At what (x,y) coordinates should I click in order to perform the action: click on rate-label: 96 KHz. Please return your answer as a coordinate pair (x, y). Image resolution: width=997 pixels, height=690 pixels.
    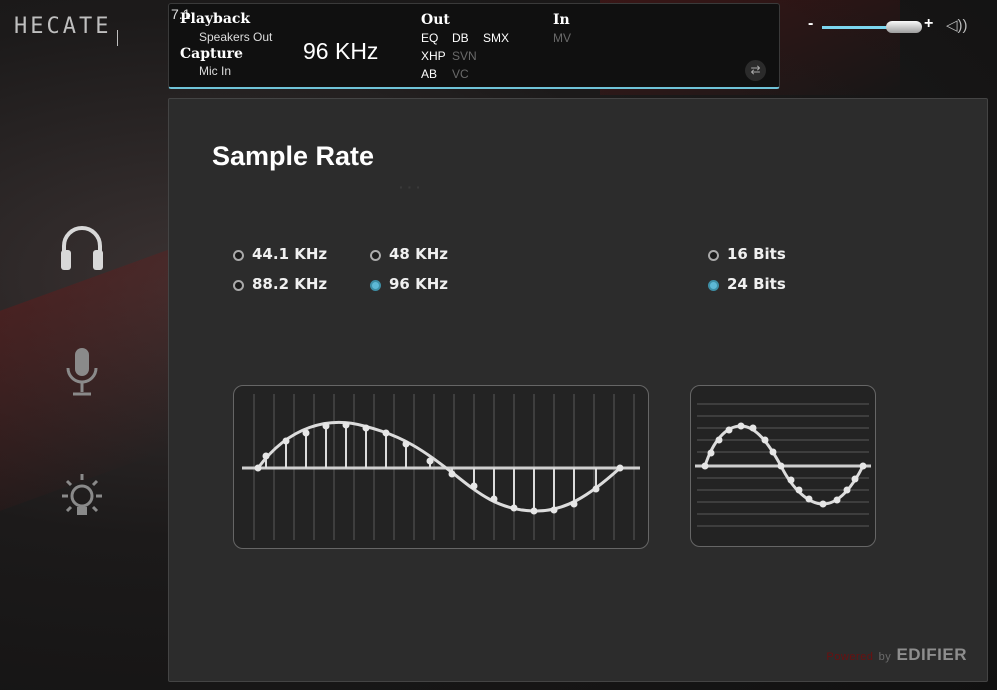
    Looking at the image, I should click on (419, 284).